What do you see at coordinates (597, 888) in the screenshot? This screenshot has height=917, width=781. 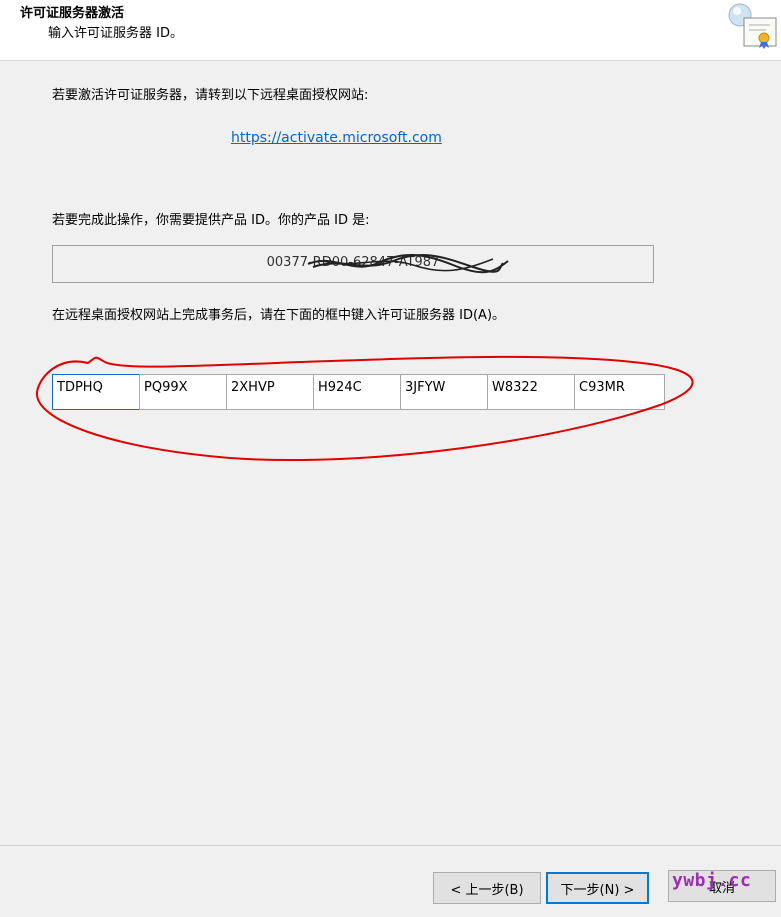 I see `next-button: 下一步(N) >` at bounding box center [597, 888].